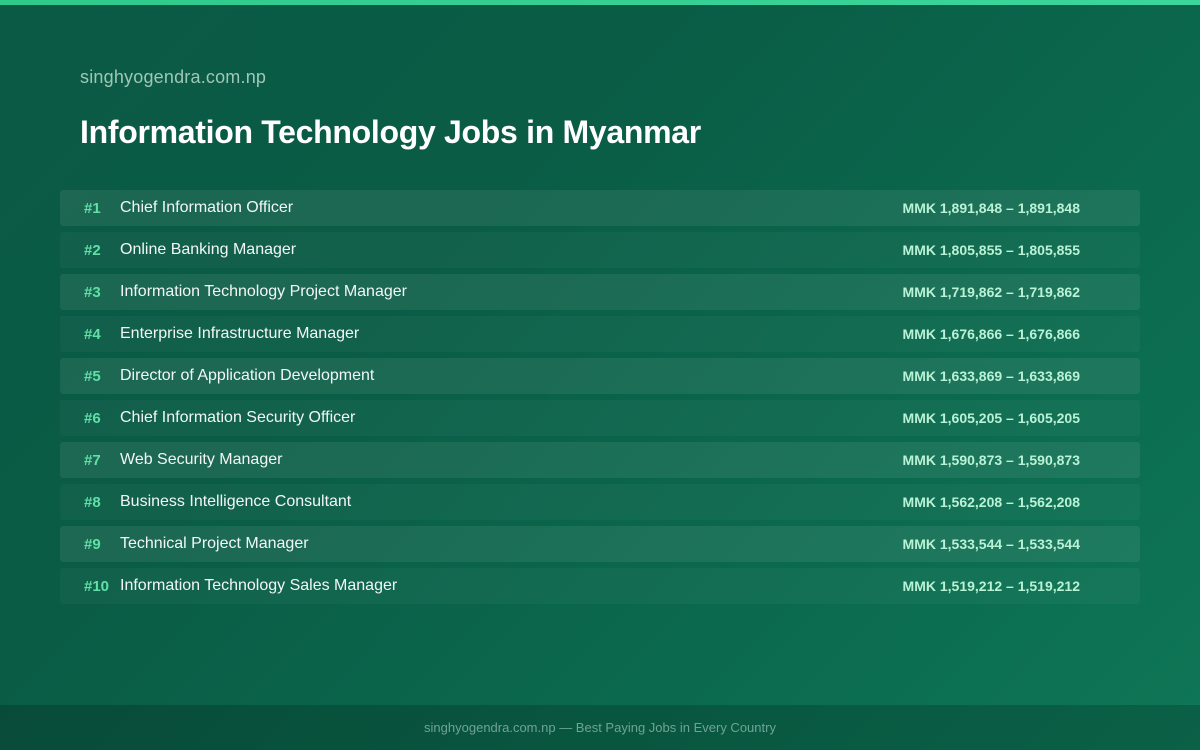  Describe the element at coordinates (991, 586) in the screenshot. I see `job-salary: MMK 1,519,212 – 1,519,212` at that location.